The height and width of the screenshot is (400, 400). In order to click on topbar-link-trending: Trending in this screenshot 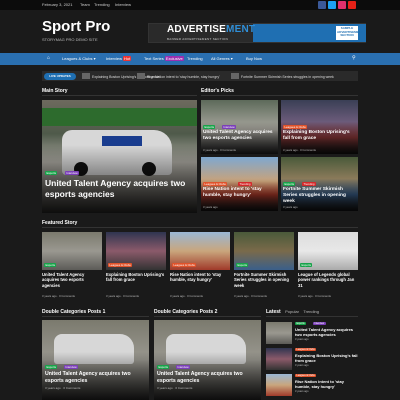, I will do `click(102, 5)`.